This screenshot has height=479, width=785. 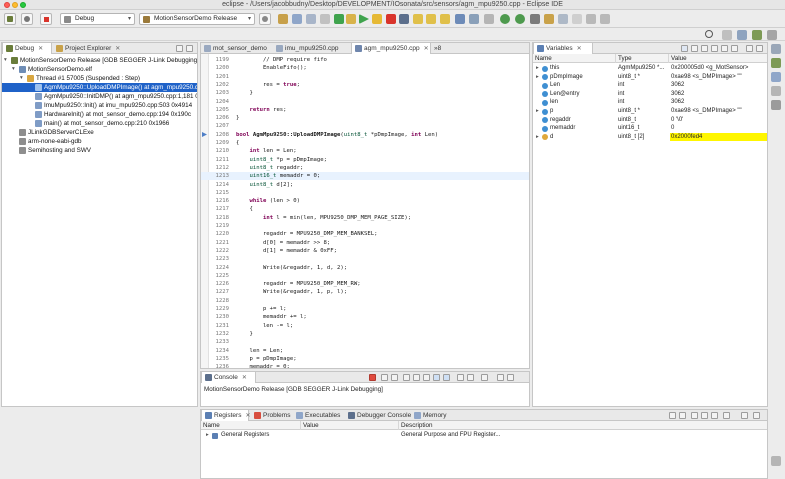 I want to click on play-icon, so click(x=364, y=19).